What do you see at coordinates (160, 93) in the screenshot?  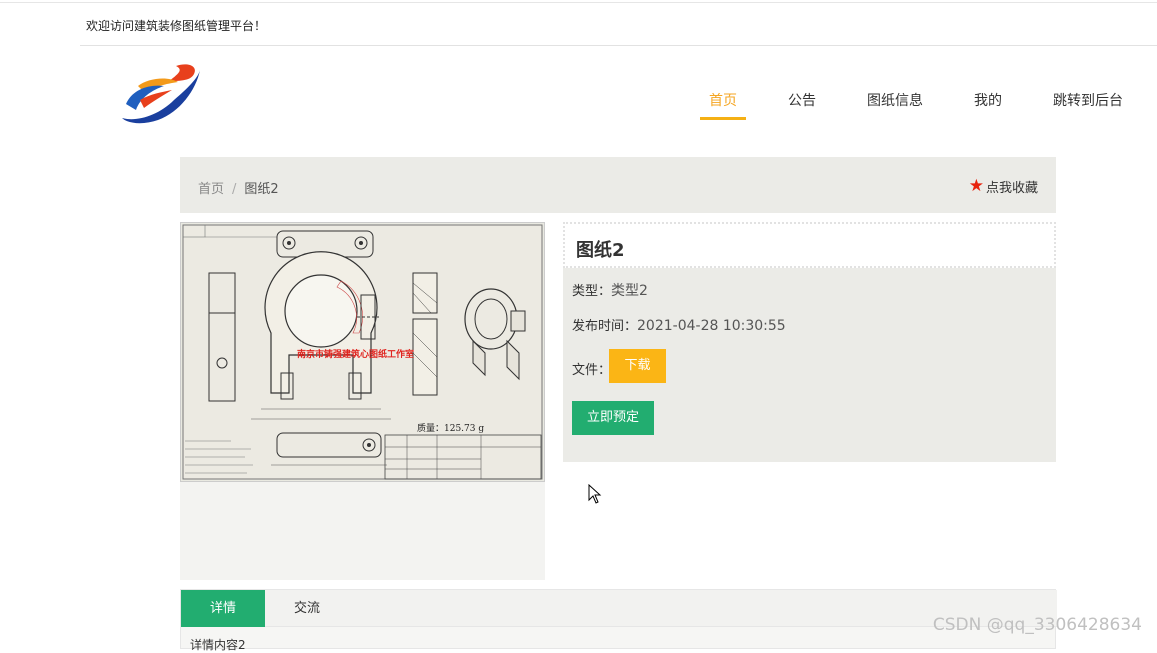 I see `site-logo` at bounding box center [160, 93].